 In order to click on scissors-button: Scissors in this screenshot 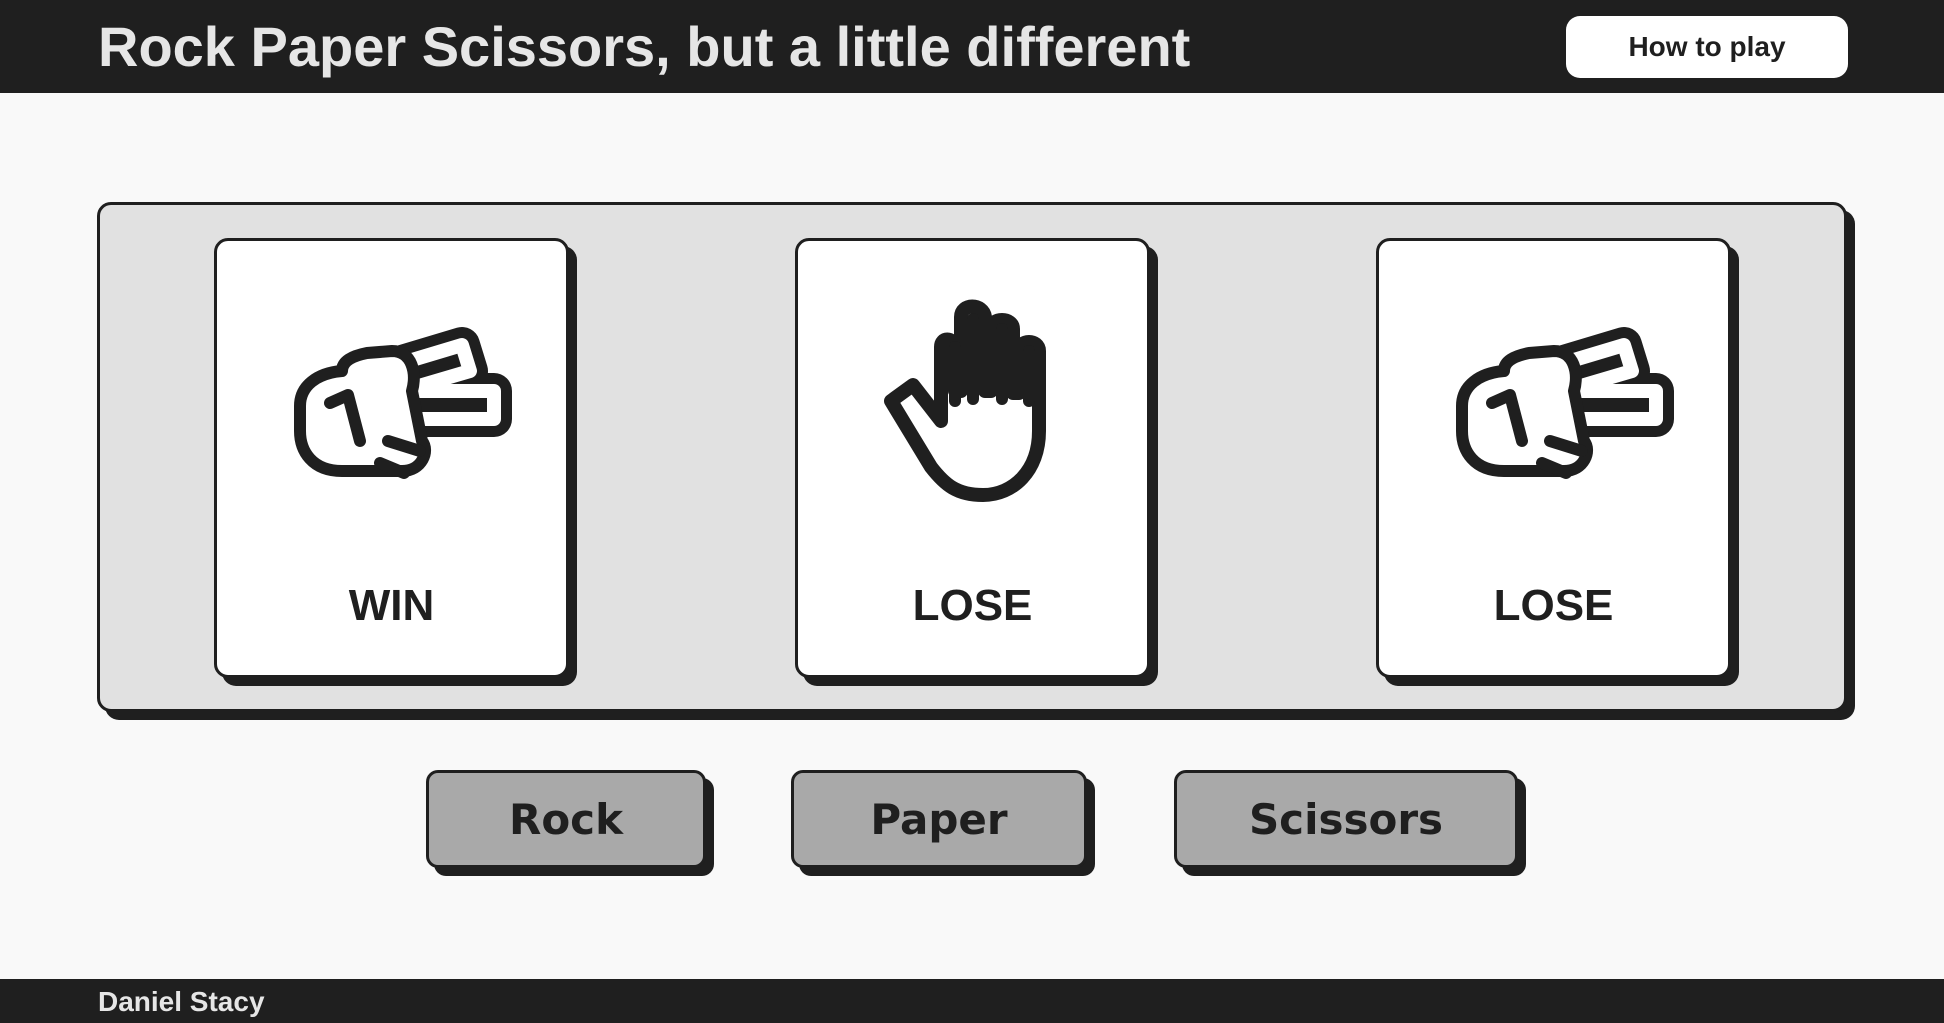, I will do `click(1346, 819)`.